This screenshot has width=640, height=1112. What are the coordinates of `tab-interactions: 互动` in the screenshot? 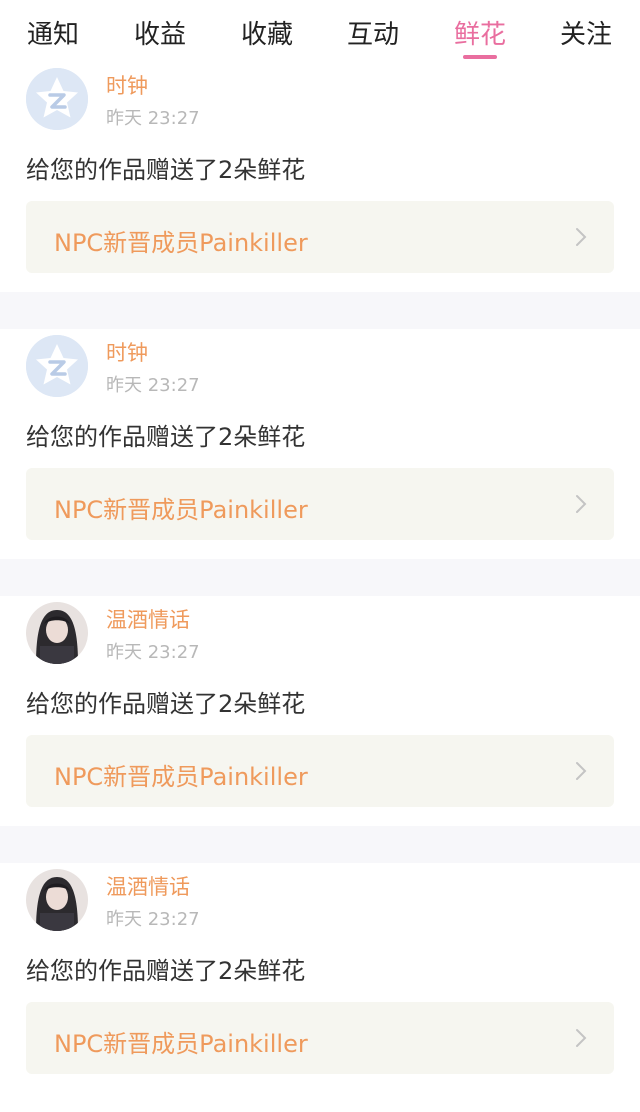 It's located at (373, 34).